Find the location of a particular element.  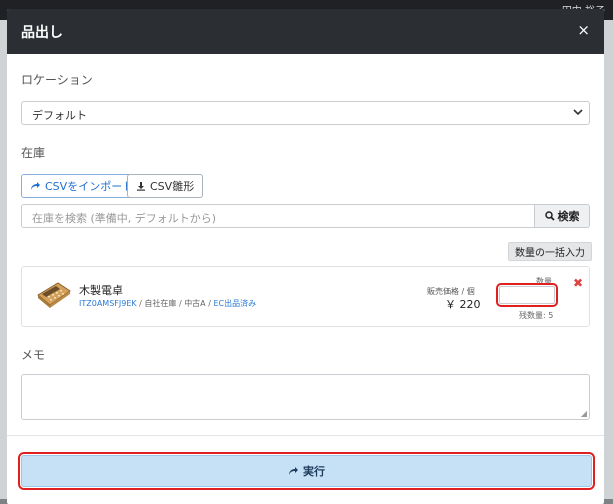

item-meta: ITZ0AMSFJ9EK / 自社在庫 / 中古A / EC出品済み is located at coordinates (167, 303).